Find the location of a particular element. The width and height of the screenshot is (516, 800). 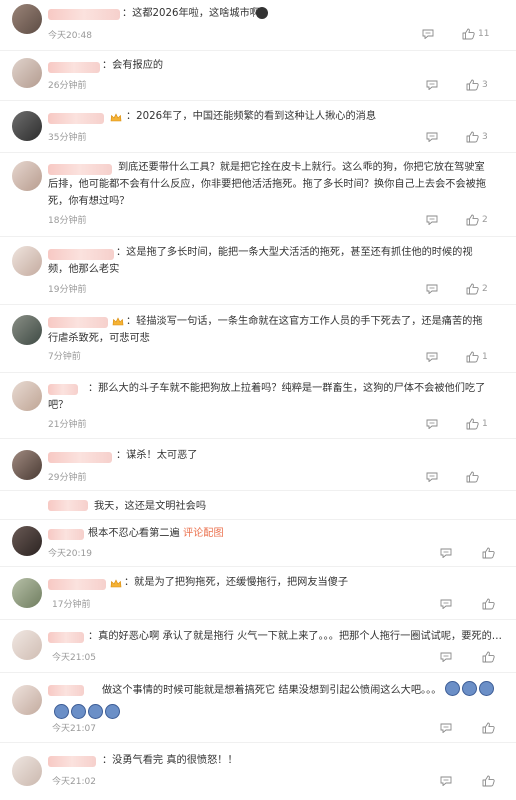

comment-text: 我天，这还是文明社会吗 is located at coordinates (150, 506).